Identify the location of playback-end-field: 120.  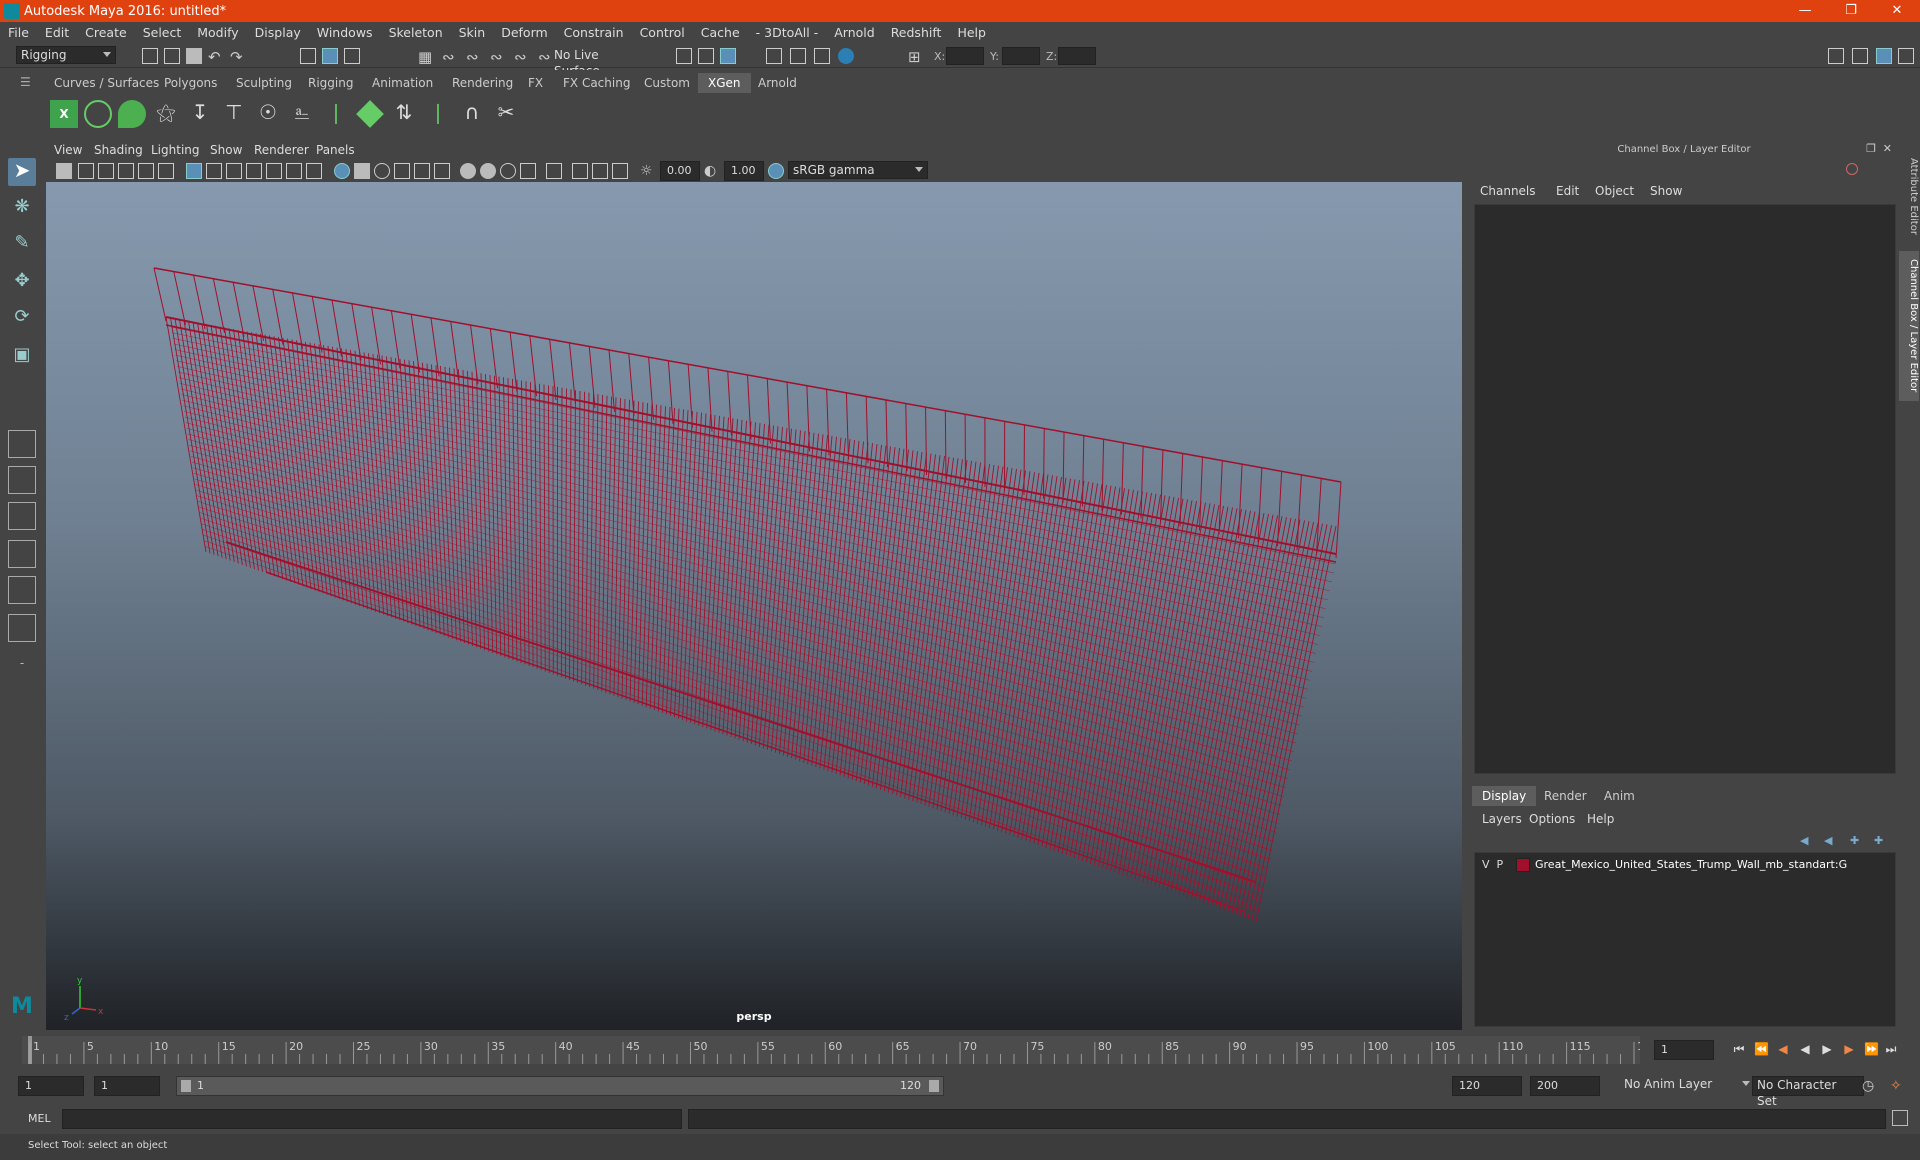
(1487, 1086).